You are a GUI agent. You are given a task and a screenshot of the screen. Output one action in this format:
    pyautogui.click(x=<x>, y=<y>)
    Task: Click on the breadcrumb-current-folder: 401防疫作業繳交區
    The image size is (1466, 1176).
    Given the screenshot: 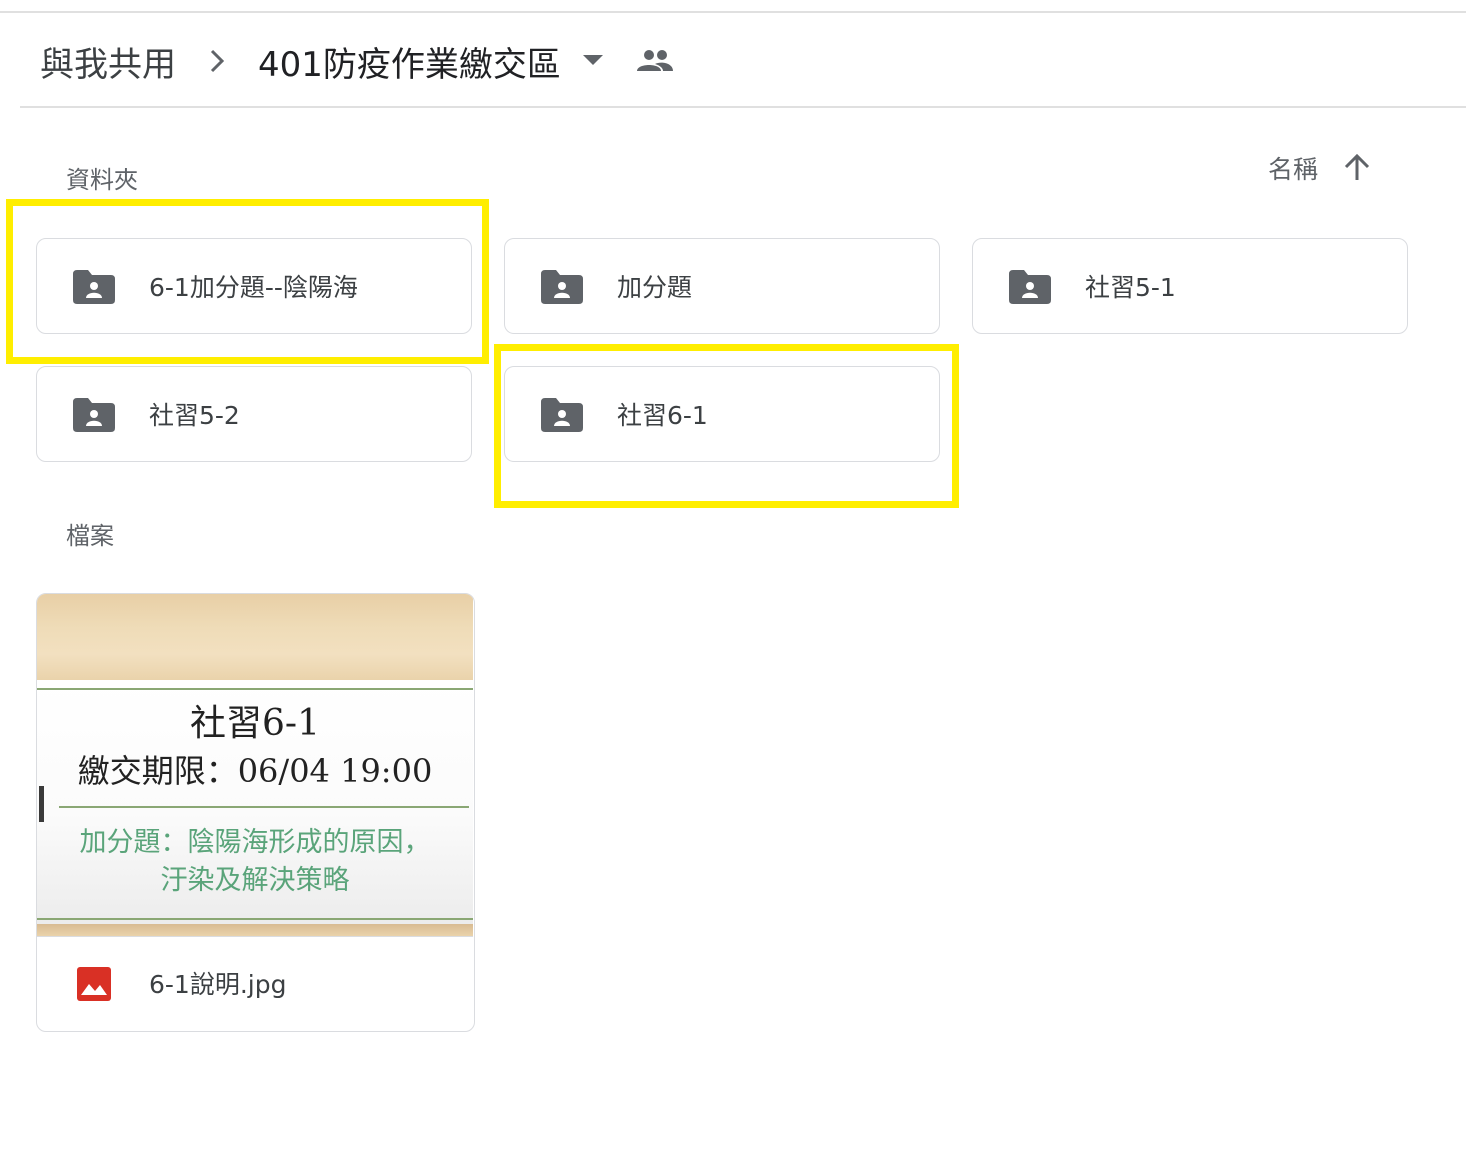 What is the action you would take?
    pyautogui.click(x=409, y=61)
    